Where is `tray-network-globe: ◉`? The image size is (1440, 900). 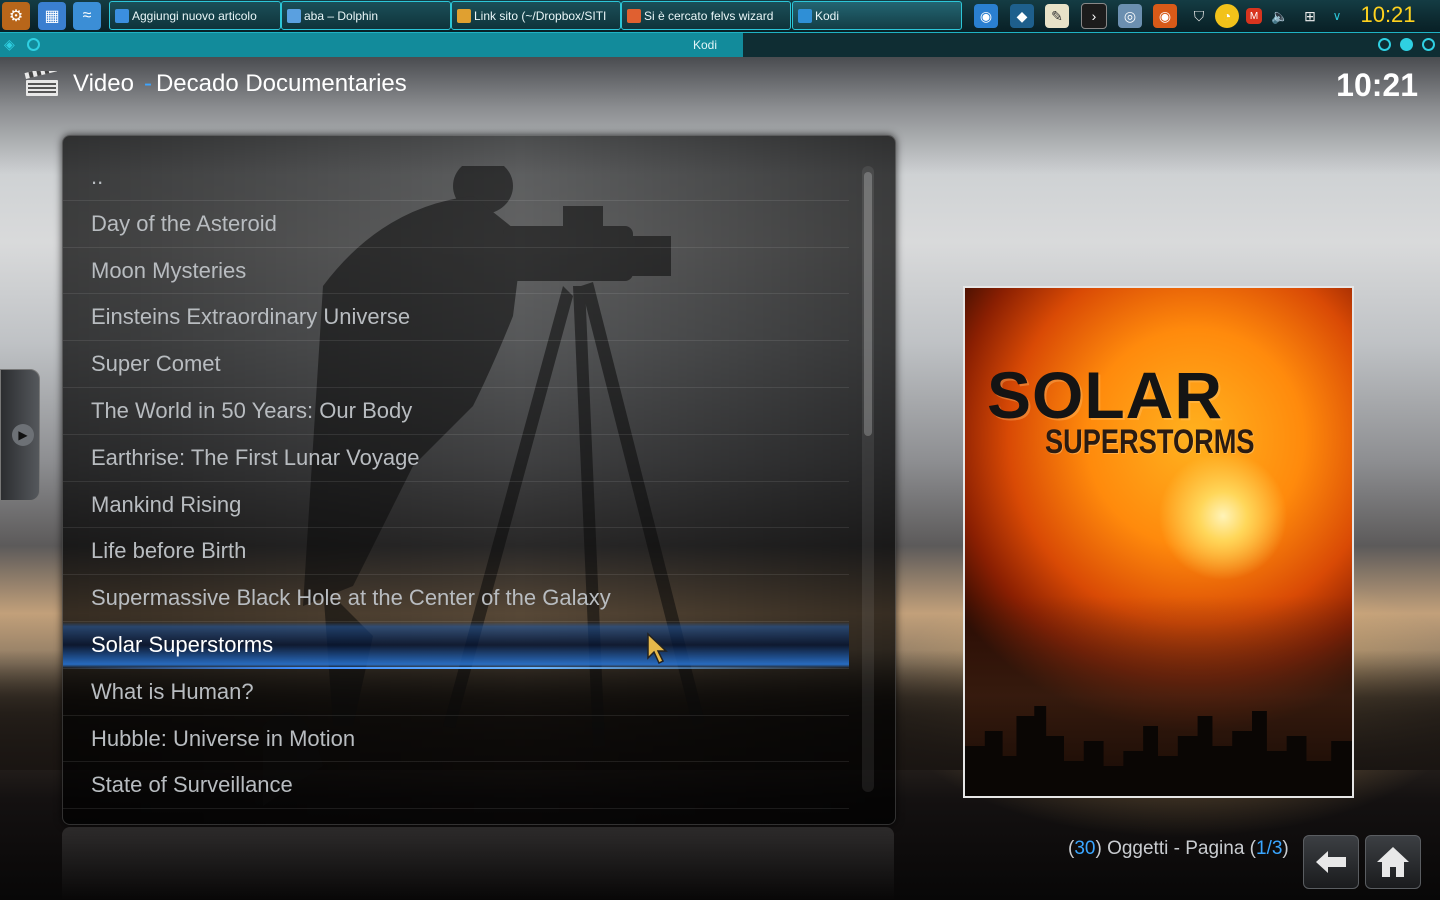 tray-network-globe: ◉ is located at coordinates (986, 16).